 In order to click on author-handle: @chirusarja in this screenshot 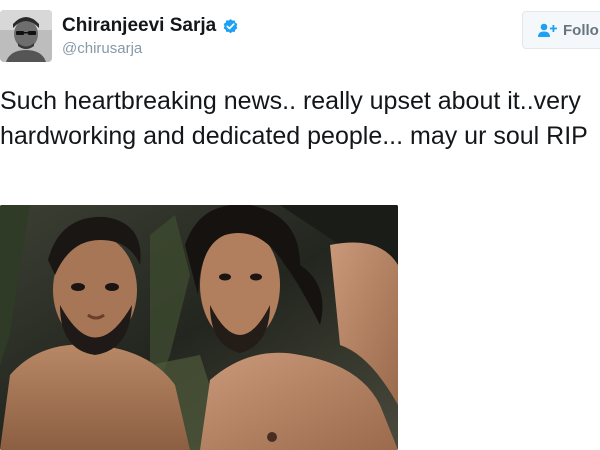, I will do `click(102, 48)`.